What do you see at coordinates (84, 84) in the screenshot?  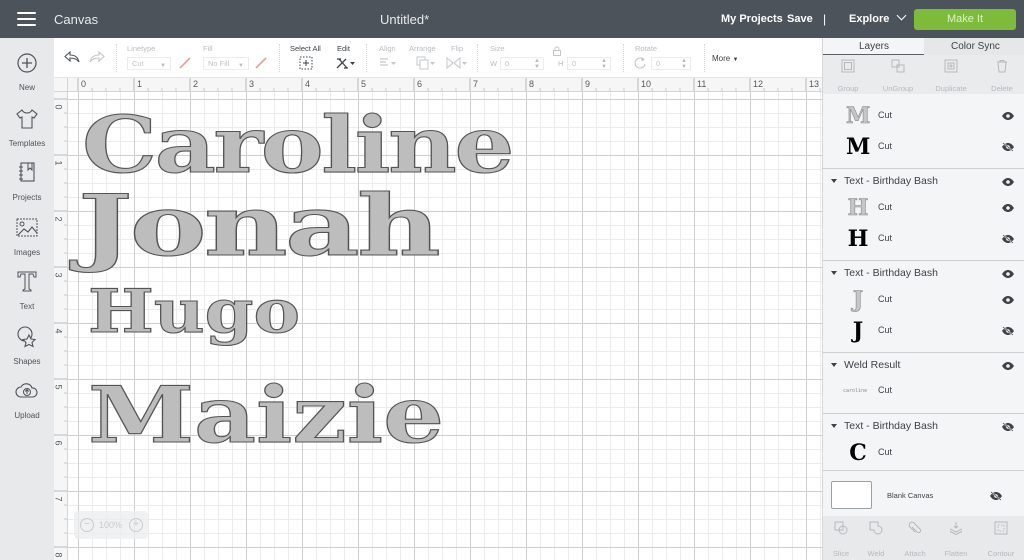 I see `ruler-label: 0` at bounding box center [84, 84].